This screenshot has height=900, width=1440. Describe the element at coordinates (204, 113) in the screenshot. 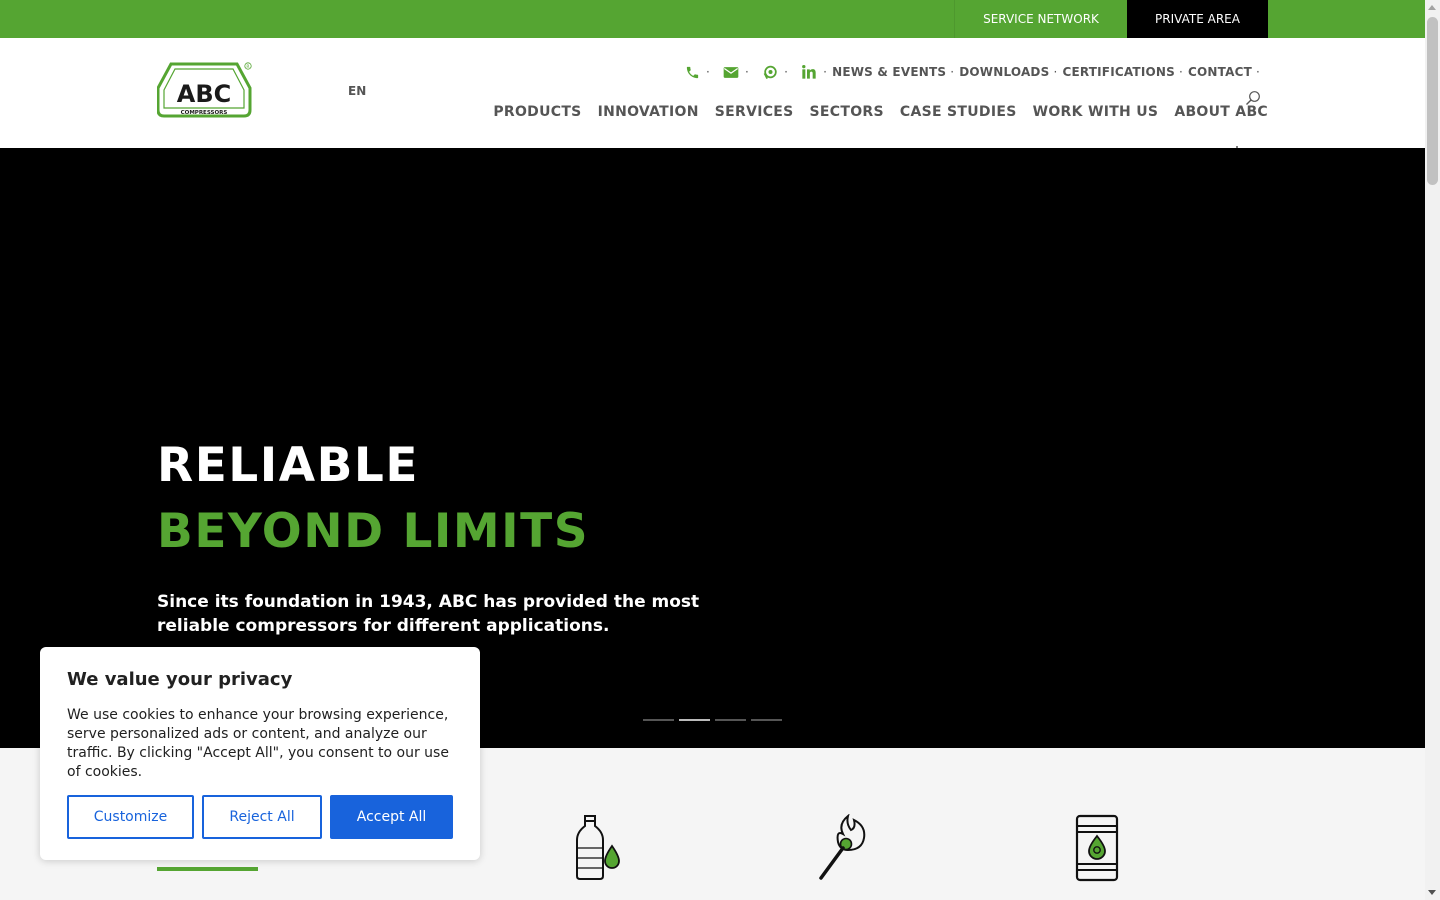

I see `logo-subtext: COMPRESSORS` at that location.